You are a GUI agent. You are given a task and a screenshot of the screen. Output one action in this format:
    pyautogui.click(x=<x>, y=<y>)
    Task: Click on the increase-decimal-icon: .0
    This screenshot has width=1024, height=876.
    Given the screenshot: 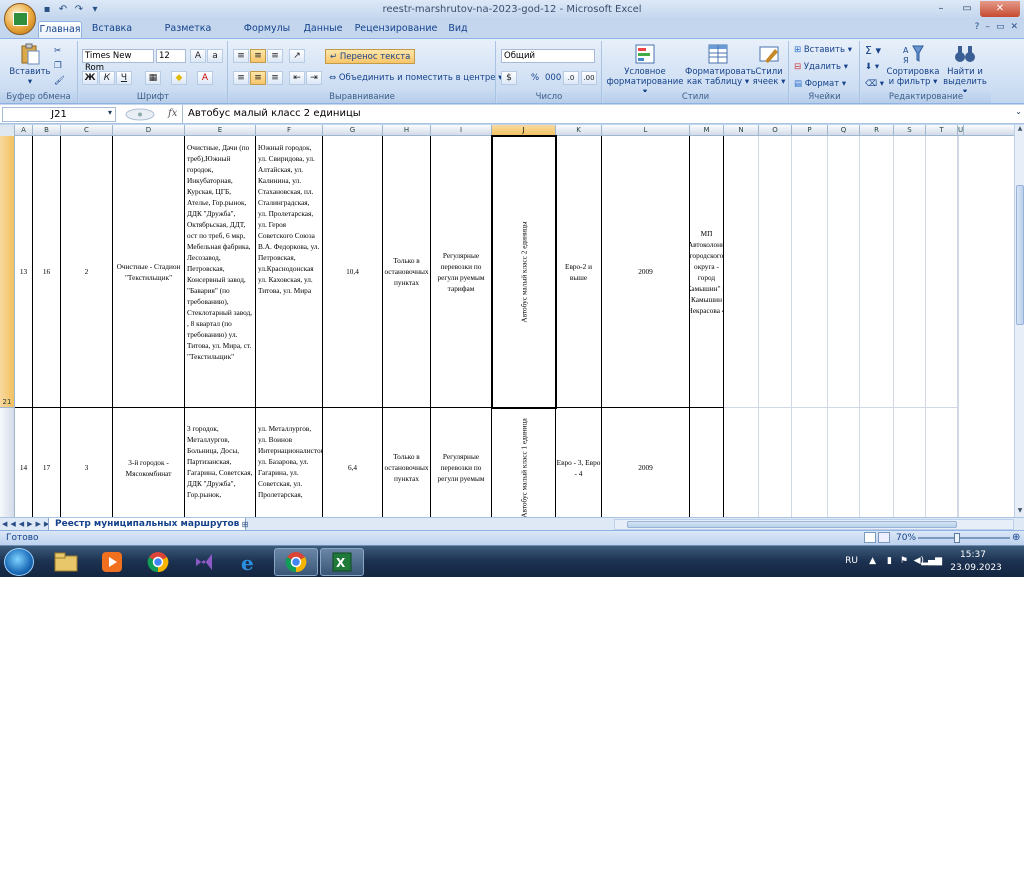 What is the action you would take?
    pyautogui.click(x=571, y=78)
    